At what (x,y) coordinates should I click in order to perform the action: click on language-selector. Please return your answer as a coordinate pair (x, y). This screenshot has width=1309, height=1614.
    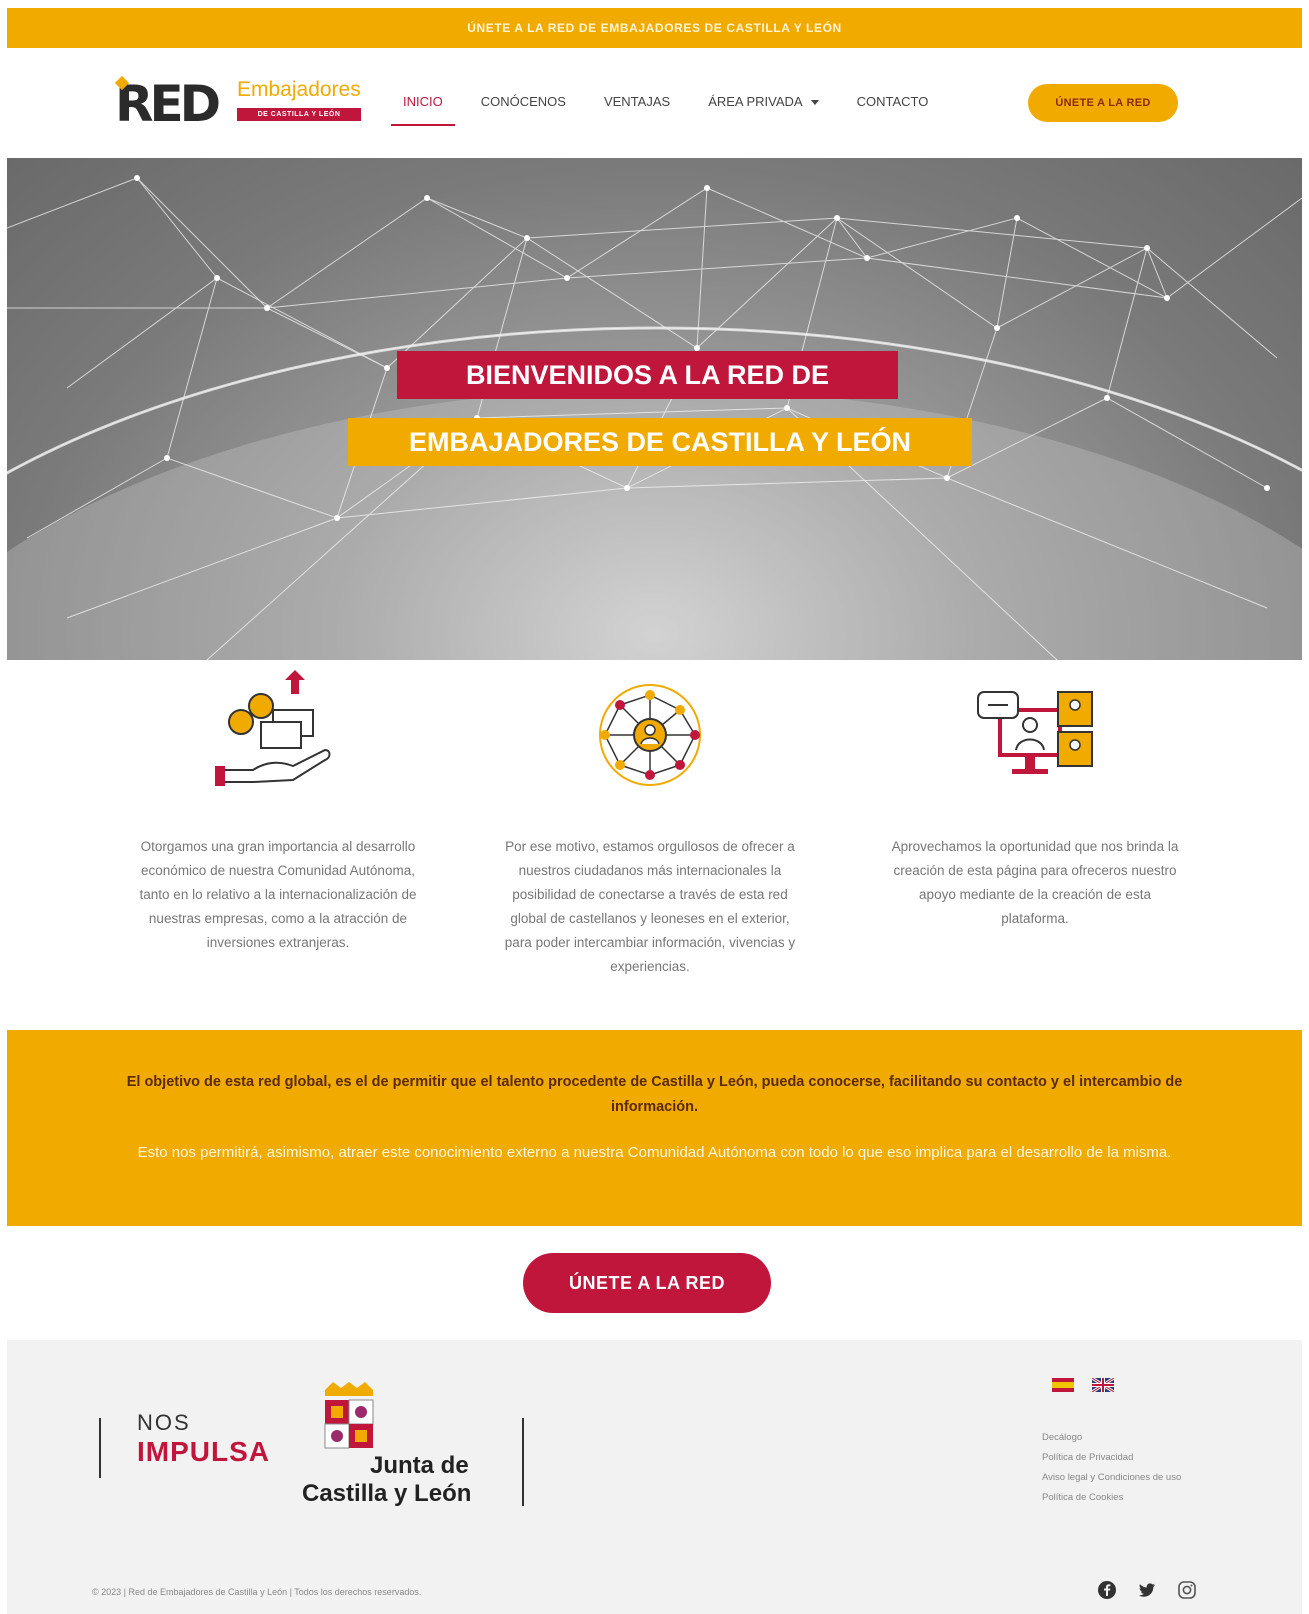
    Looking at the image, I should click on (1083, 1385).